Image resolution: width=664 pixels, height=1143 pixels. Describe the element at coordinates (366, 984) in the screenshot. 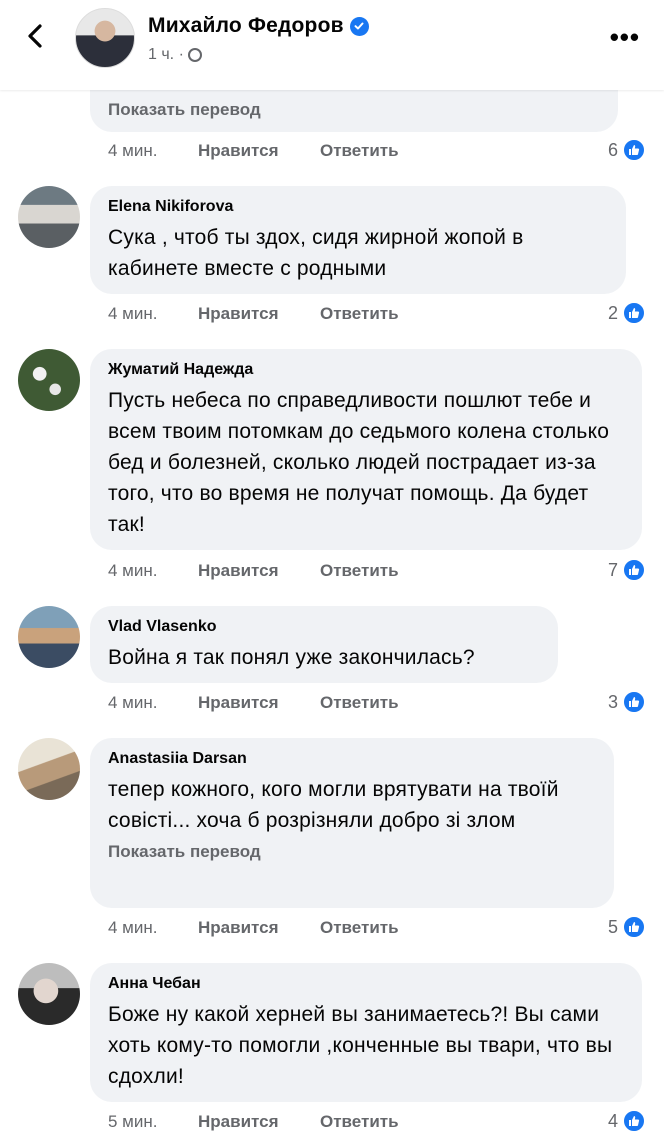

I see `comment-author: Анна Чебан` at that location.